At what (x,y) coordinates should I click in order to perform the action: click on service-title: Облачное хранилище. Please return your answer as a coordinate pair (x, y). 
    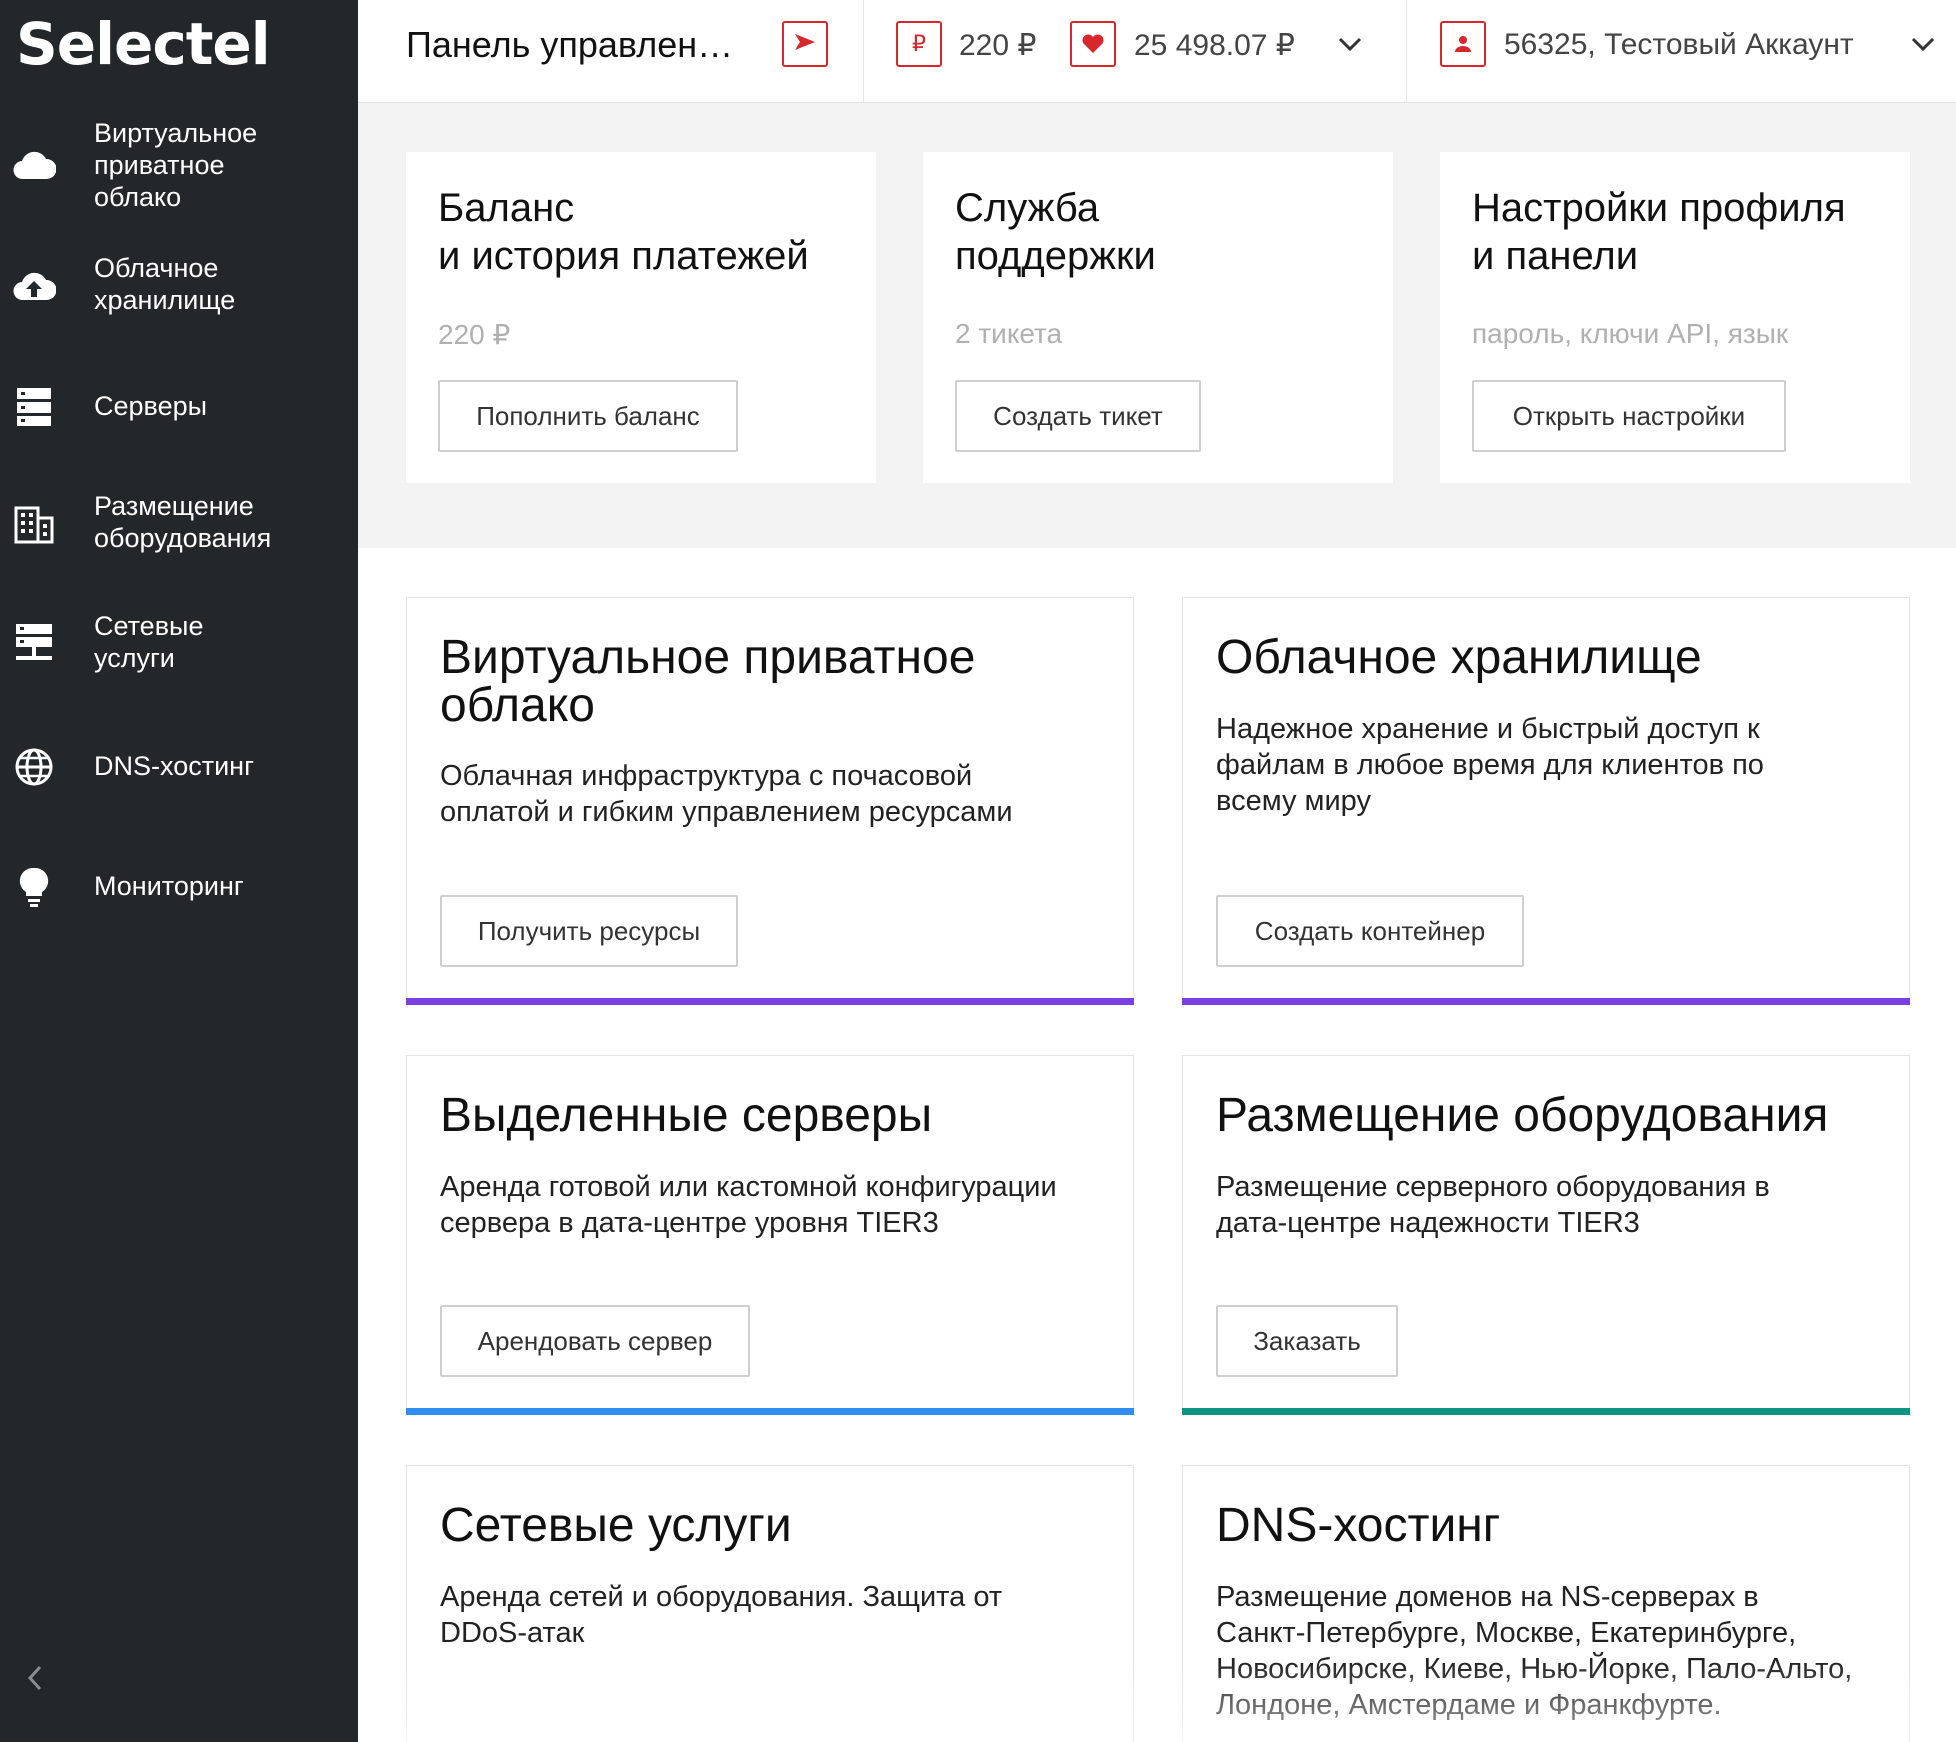
    Looking at the image, I should click on (1459, 657).